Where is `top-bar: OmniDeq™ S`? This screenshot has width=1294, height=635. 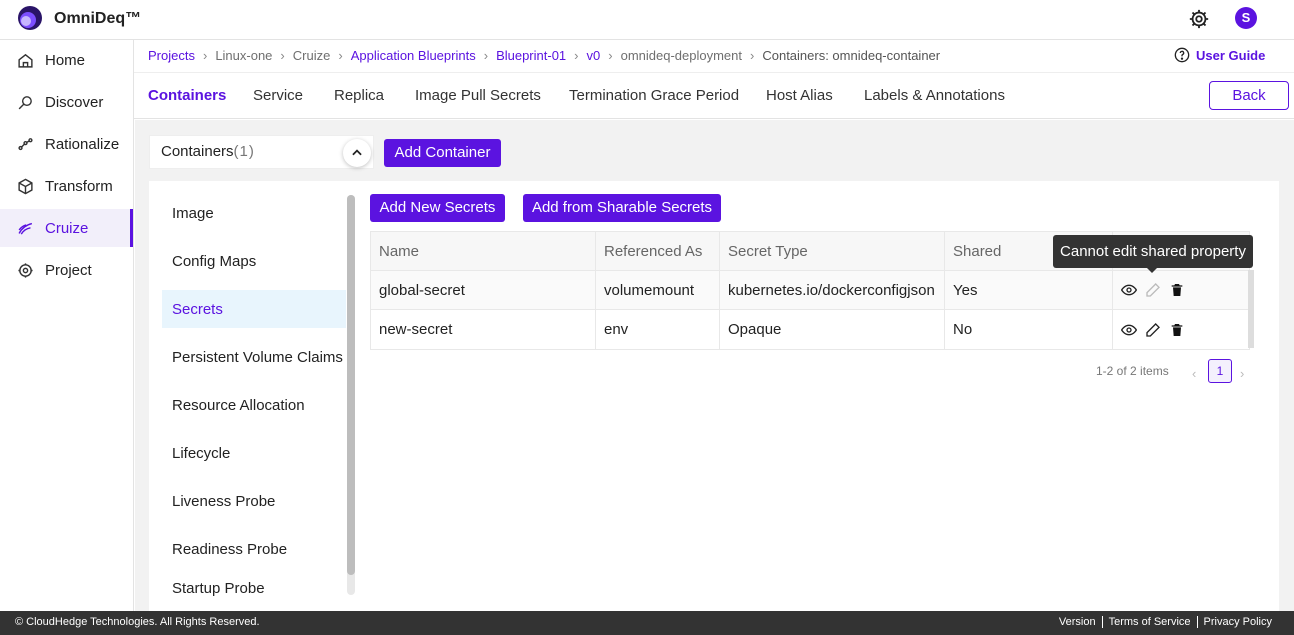 top-bar: OmniDeq™ S is located at coordinates (647, 20).